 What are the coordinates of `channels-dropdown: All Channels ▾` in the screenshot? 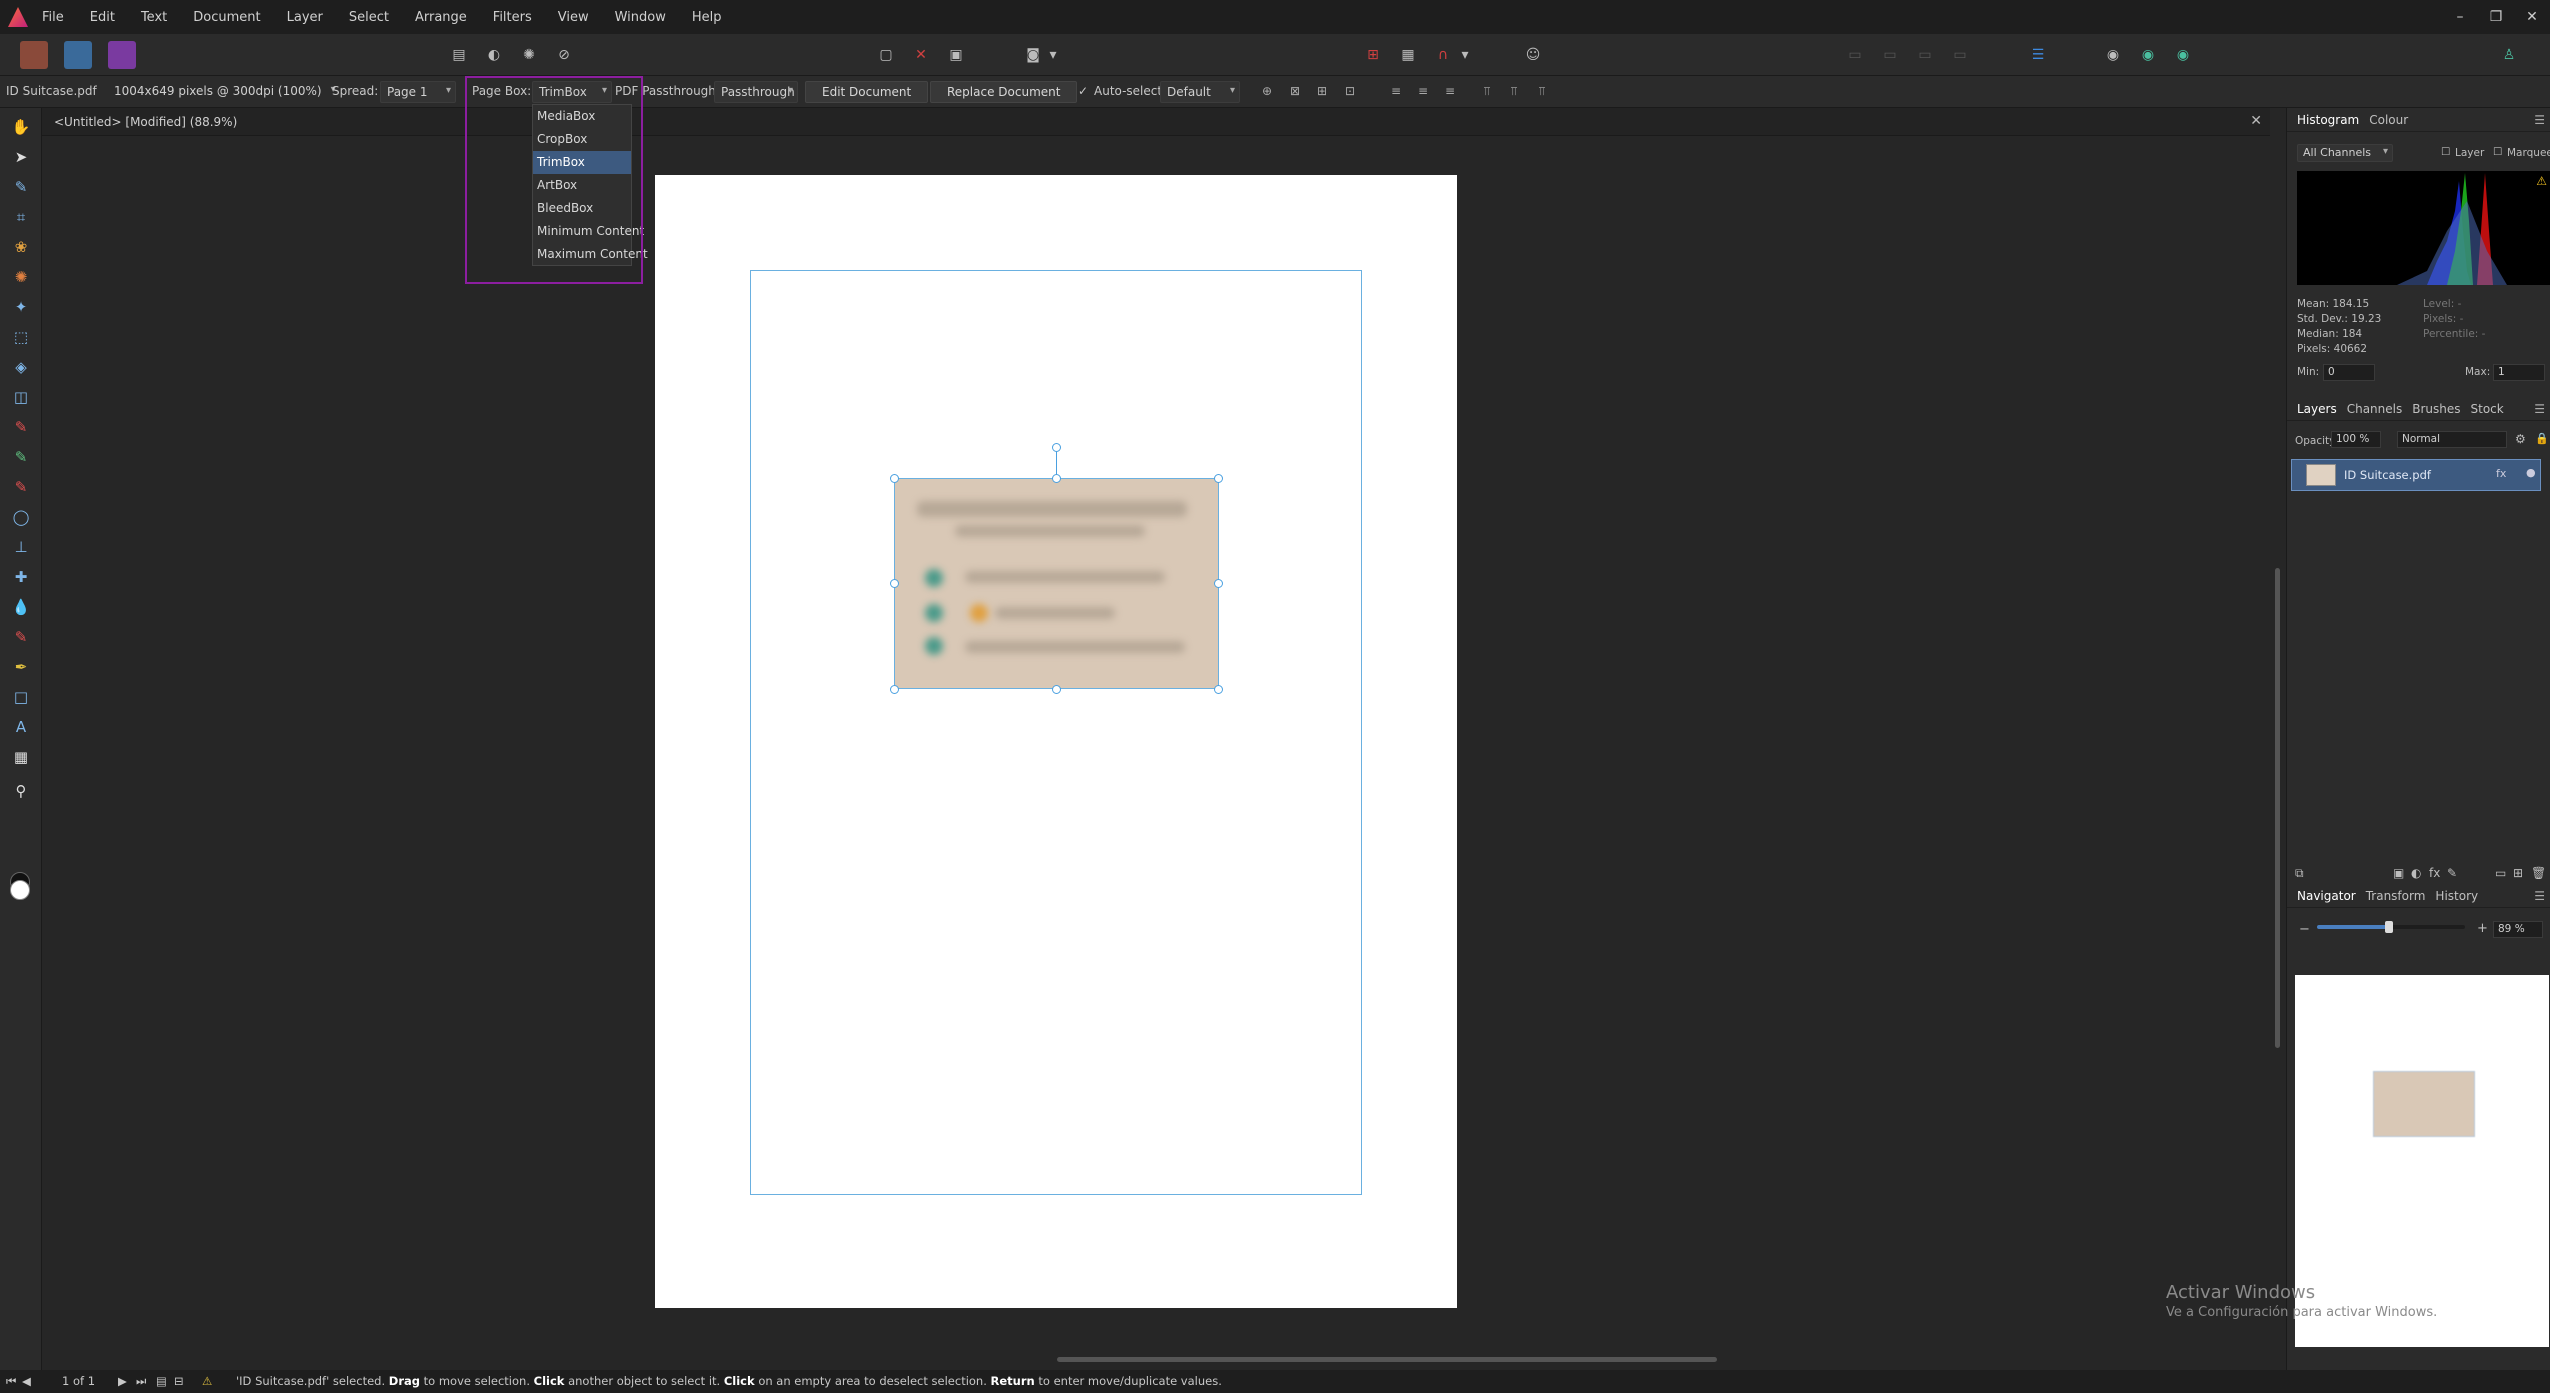 It's located at (2345, 153).